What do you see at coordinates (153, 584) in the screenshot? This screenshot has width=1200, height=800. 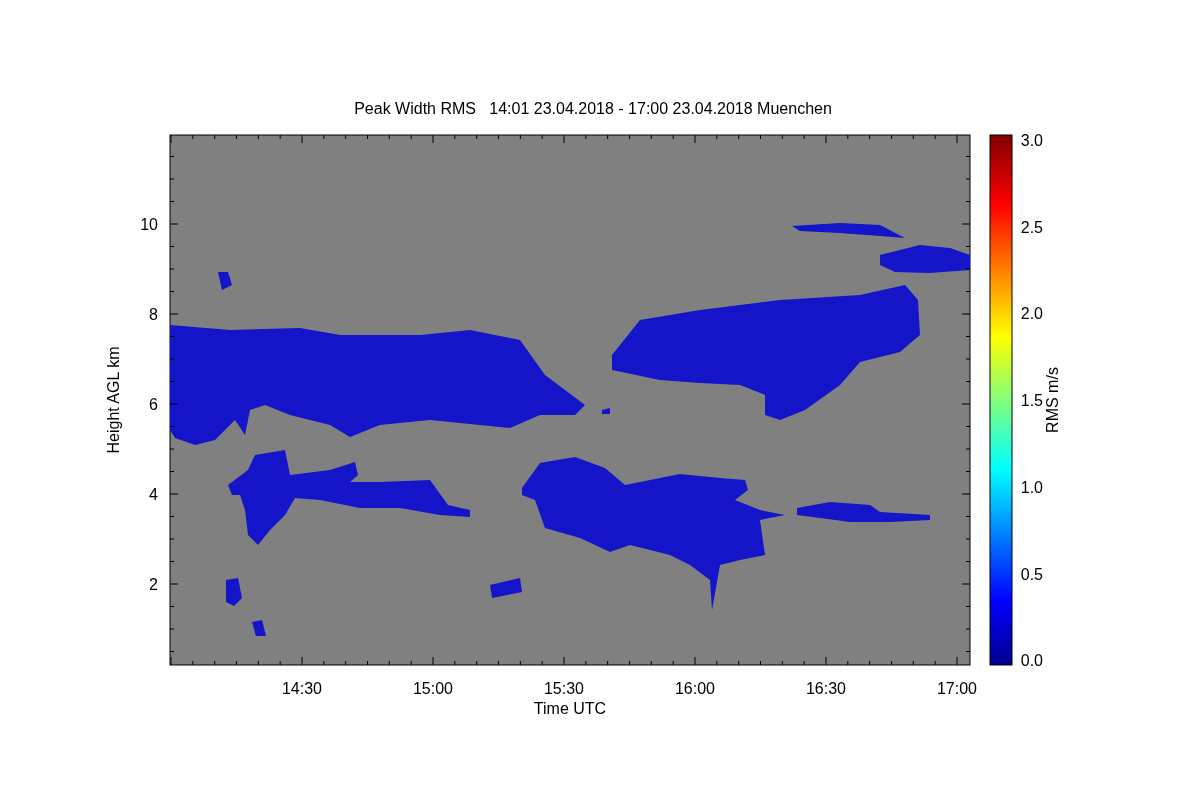 I see `y-tick-label: 2` at bounding box center [153, 584].